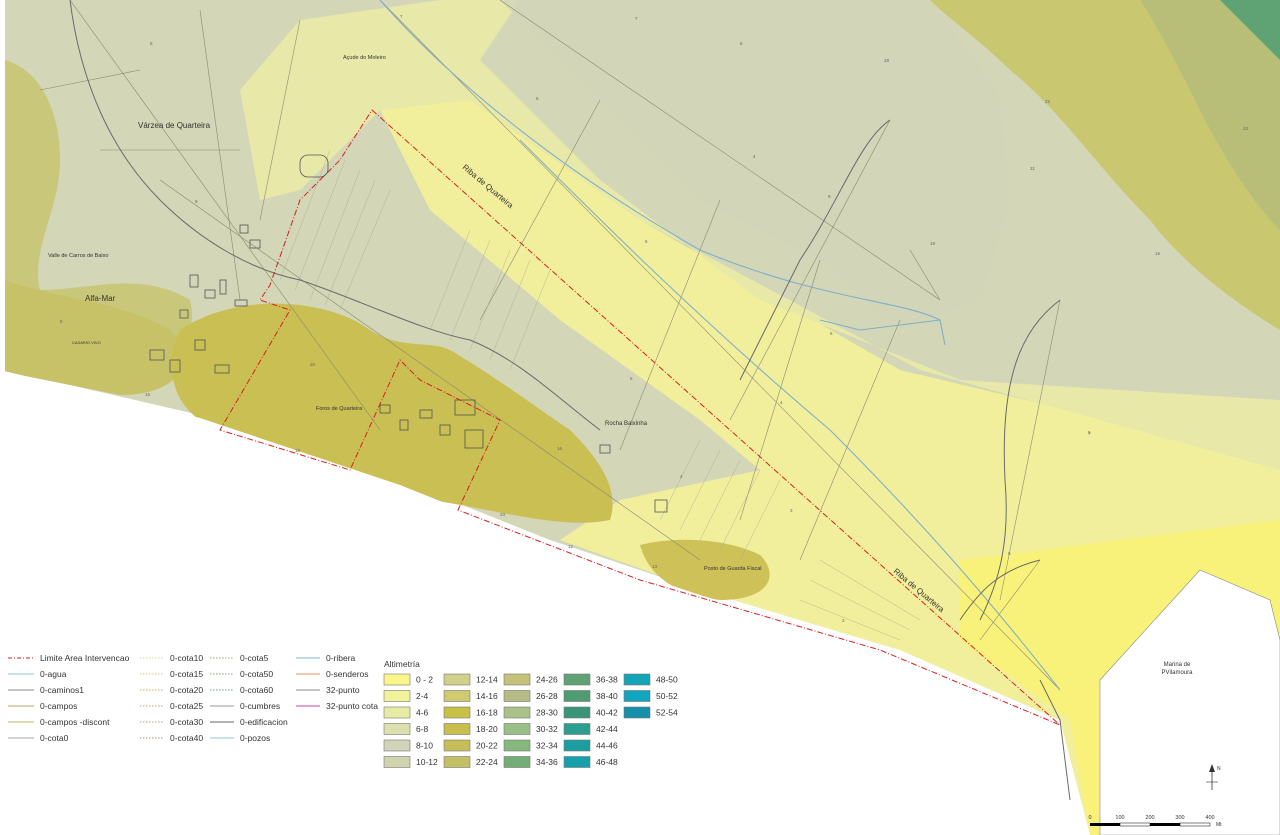 The image size is (1280, 835). I want to click on scale-unit: Mt, so click(1219, 825).